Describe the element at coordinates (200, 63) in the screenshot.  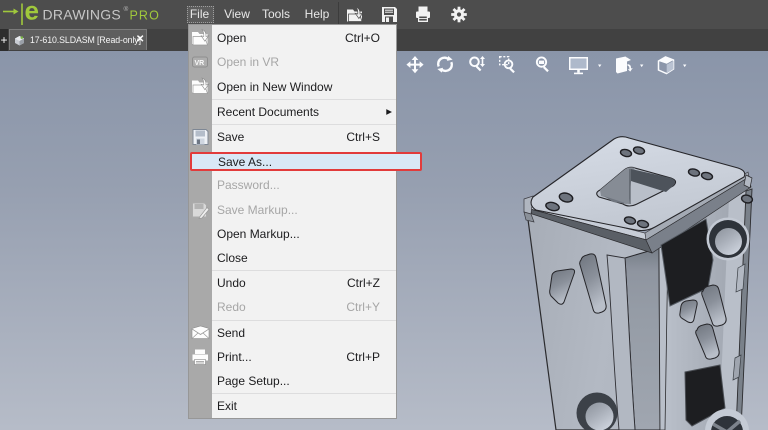
I see `svg-text: VR` at that location.